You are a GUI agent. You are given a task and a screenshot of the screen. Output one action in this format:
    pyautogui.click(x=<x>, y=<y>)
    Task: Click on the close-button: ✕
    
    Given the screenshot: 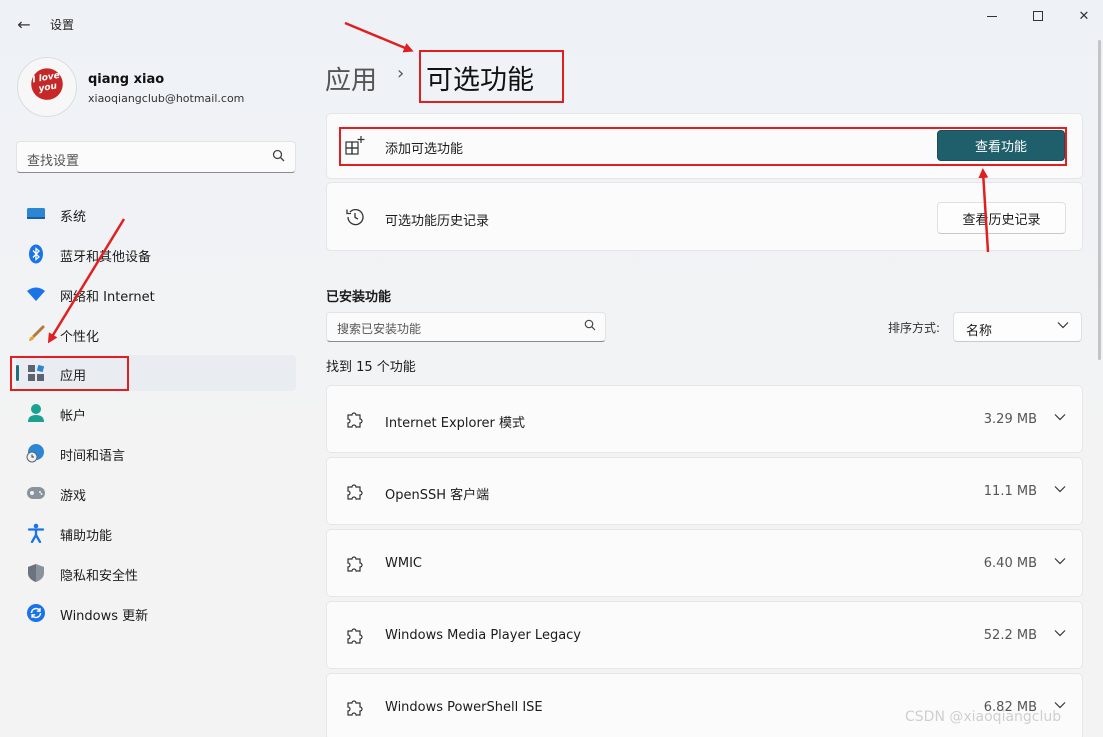 What is the action you would take?
    pyautogui.click(x=1082, y=16)
    